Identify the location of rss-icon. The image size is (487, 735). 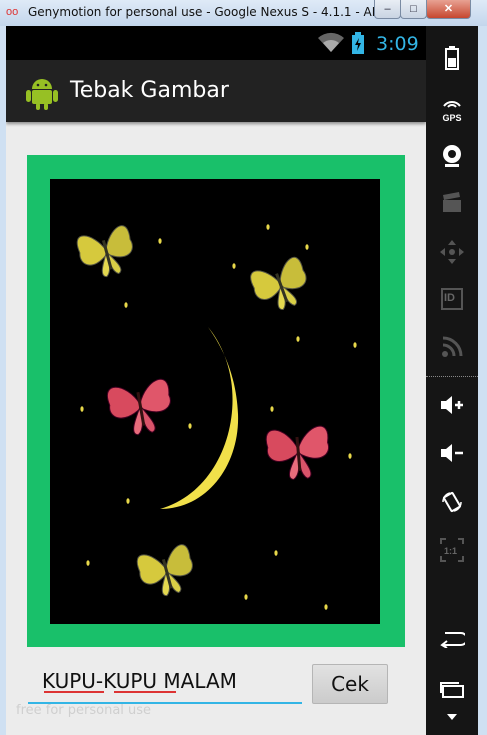
(452, 346).